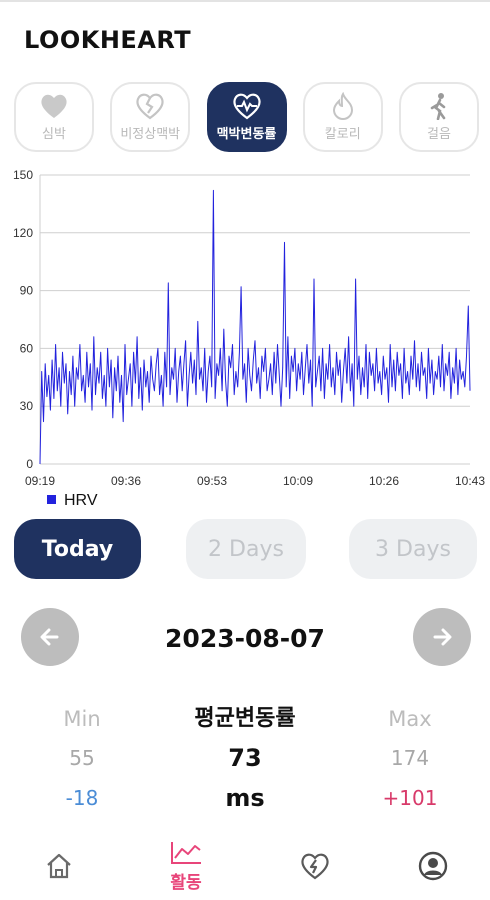  I want to click on today-button: Today, so click(77, 549).